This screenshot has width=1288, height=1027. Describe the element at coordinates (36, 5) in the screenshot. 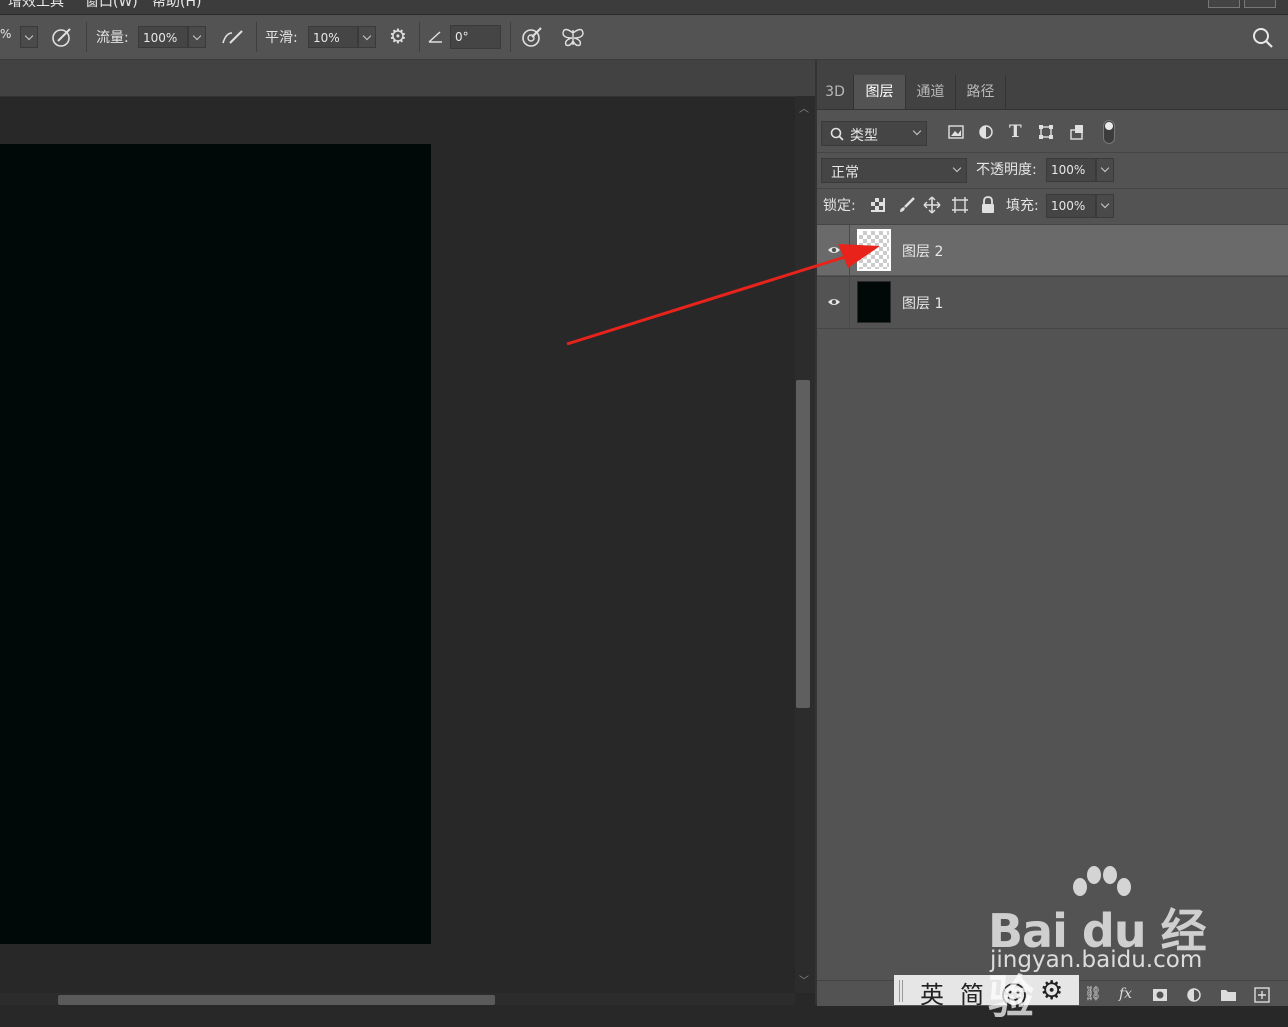

I see `menu-plugins: 增效工具` at that location.